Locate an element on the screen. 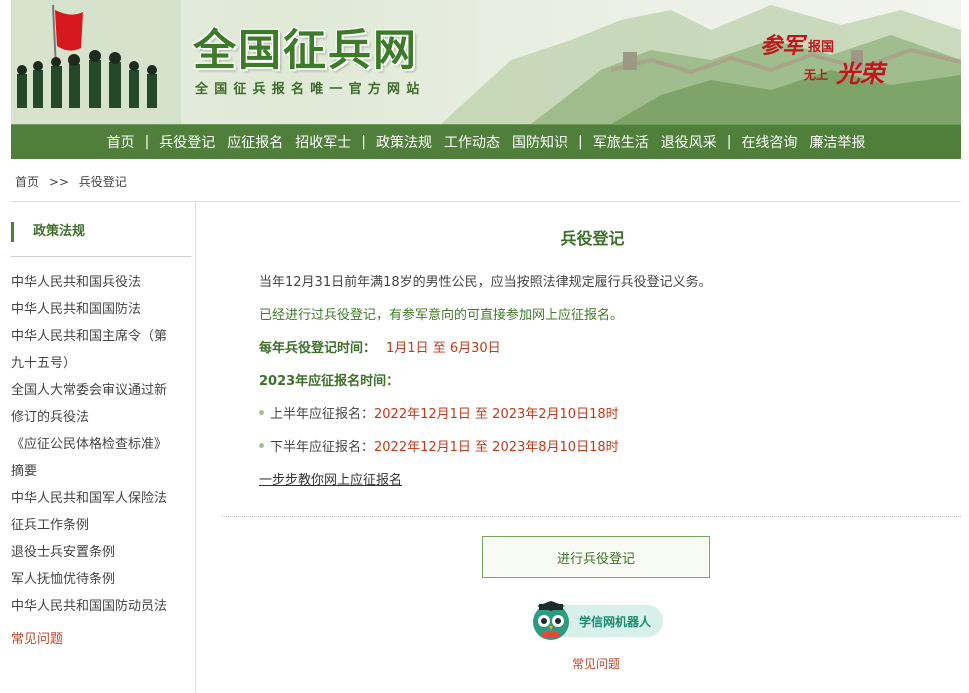  nav-home: 首页 is located at coordinates (121, 142).